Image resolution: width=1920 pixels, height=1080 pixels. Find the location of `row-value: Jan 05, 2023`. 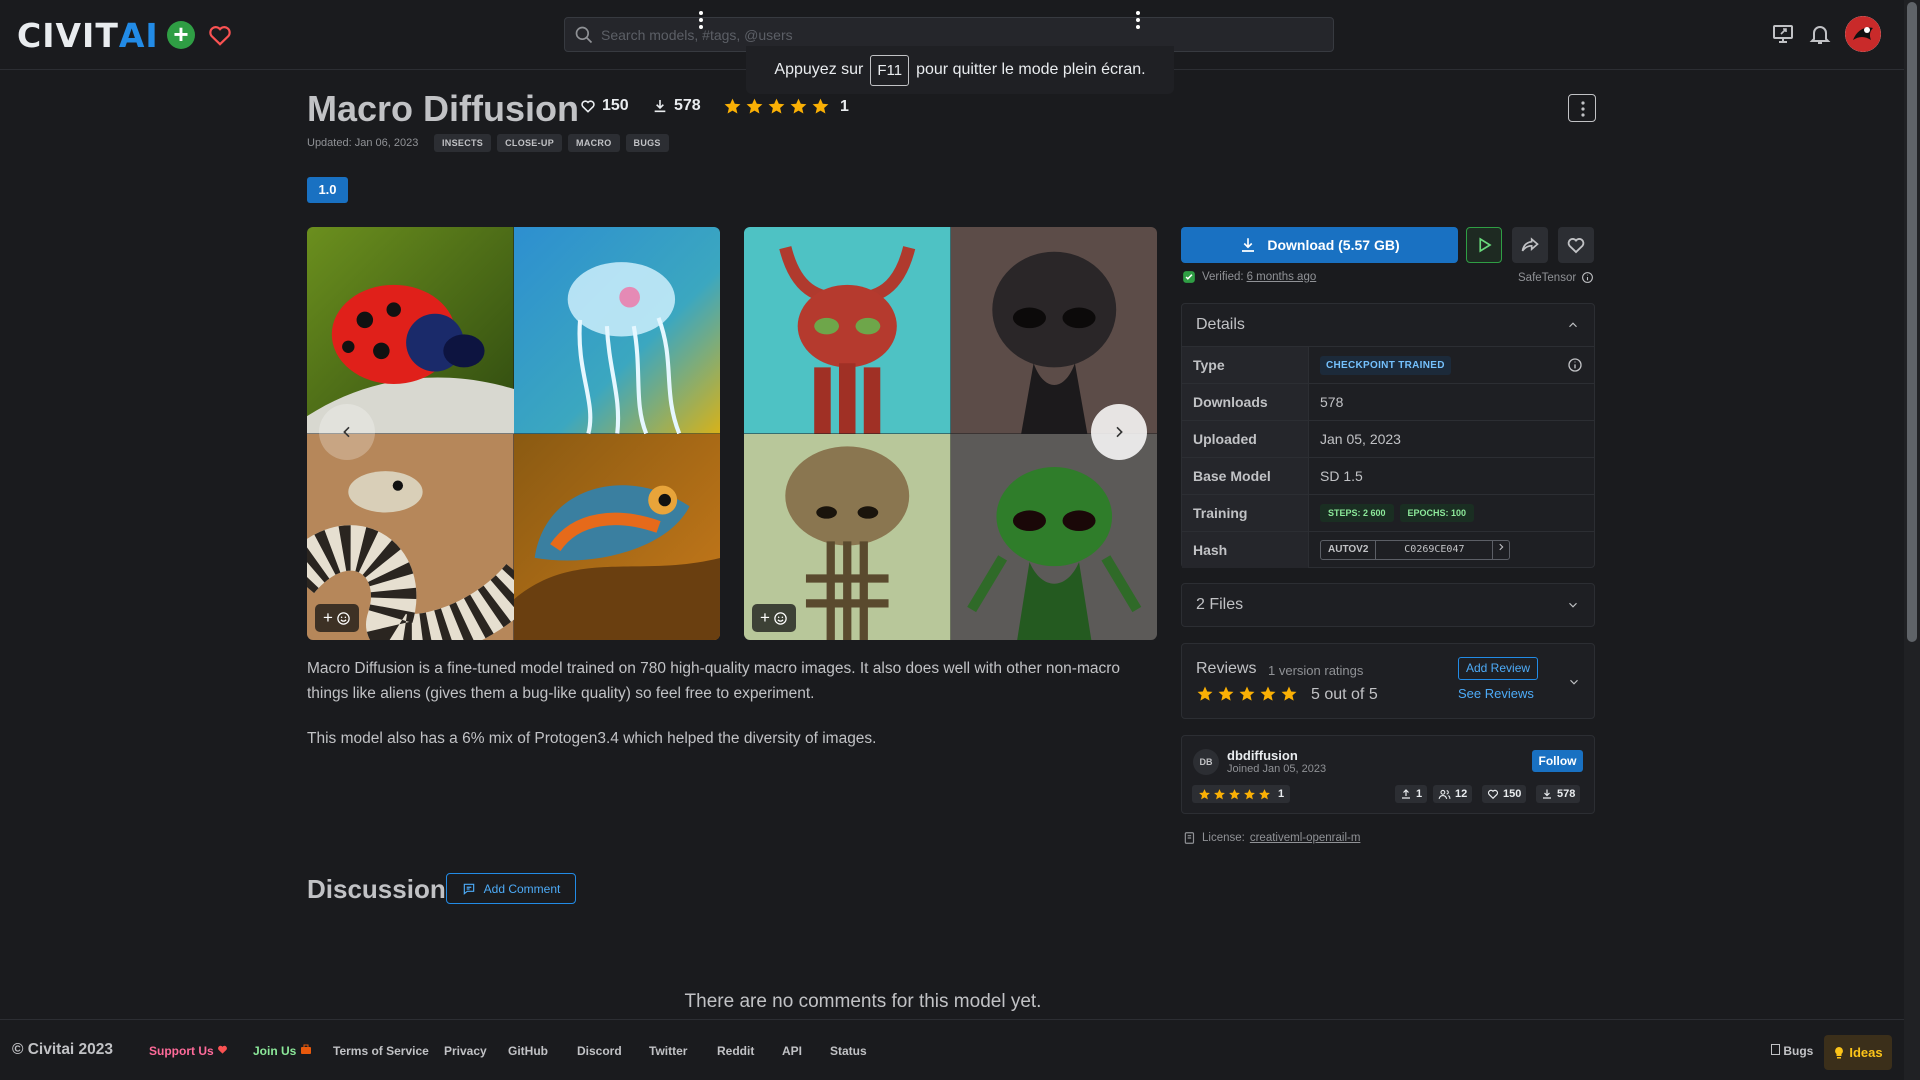

row-value: Jan 05, 2023 is located at coordinates (1360, 439).